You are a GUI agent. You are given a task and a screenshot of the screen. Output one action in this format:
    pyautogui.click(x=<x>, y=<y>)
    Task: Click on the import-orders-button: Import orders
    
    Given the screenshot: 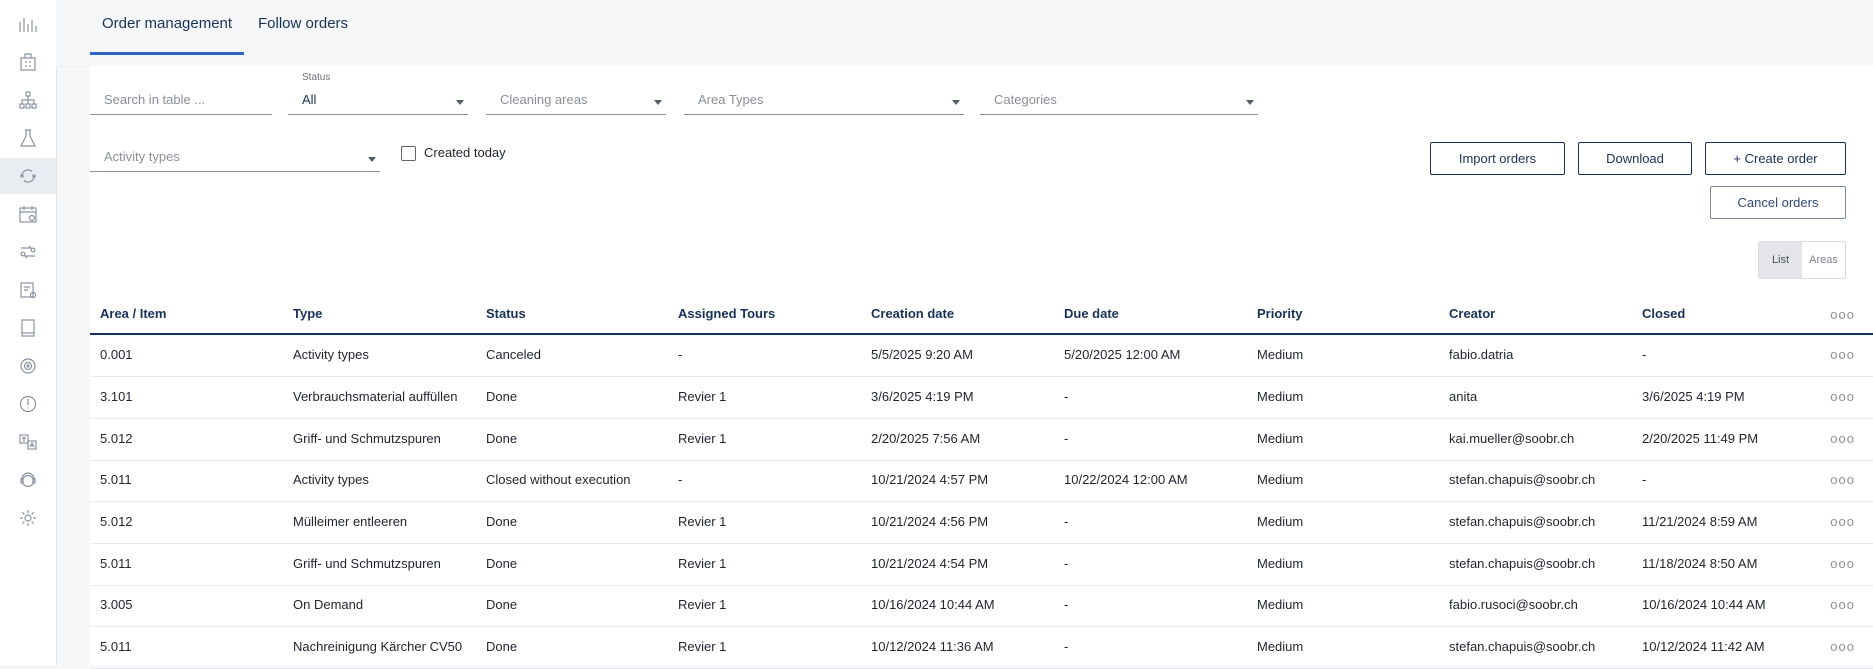 What is the action you would take?
    pyautogui.click(x=1497, y=158)
    